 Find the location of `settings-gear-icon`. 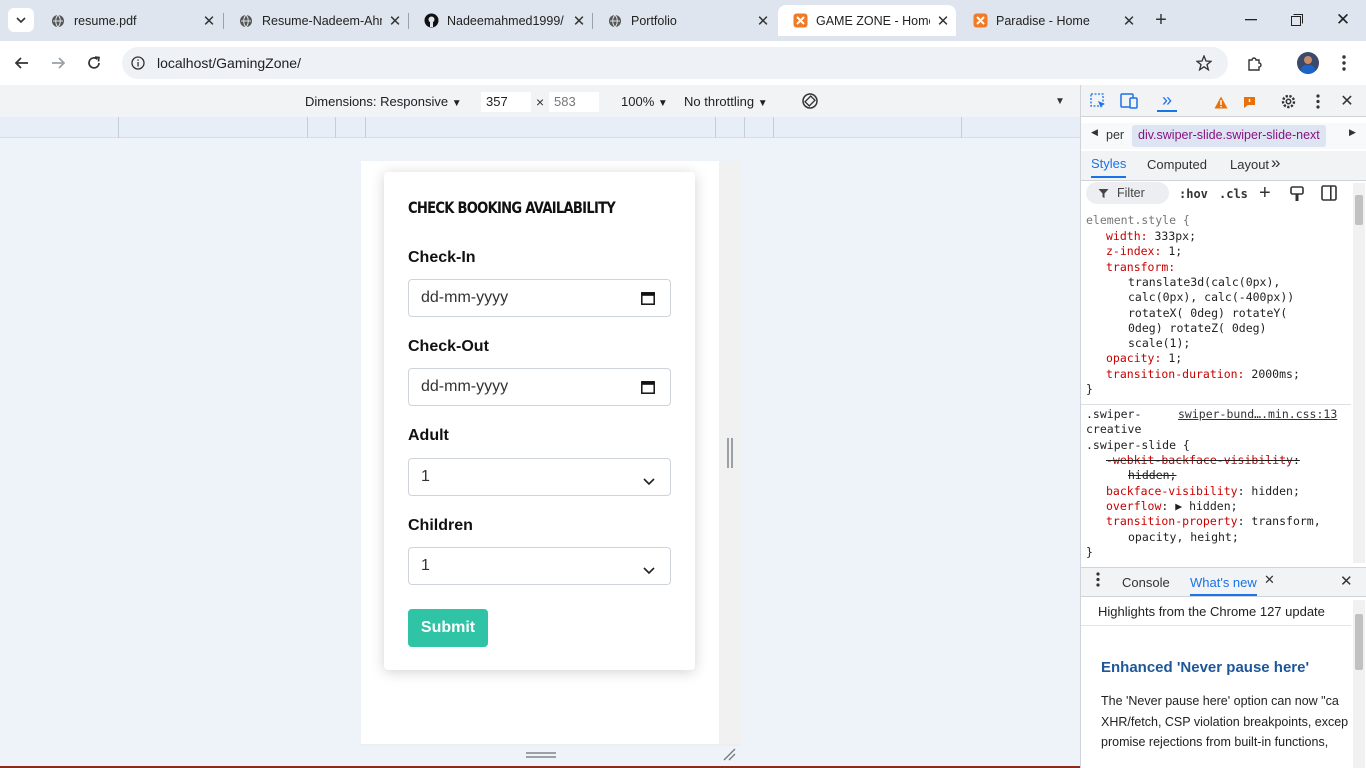

settings-gear-icon is located at coordinates (1288, 101).